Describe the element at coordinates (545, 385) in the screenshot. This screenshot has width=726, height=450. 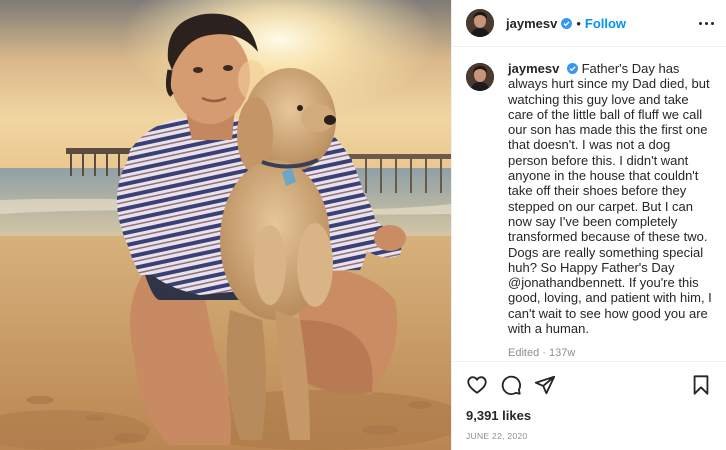
I see `paper-plane-icon` at that location.